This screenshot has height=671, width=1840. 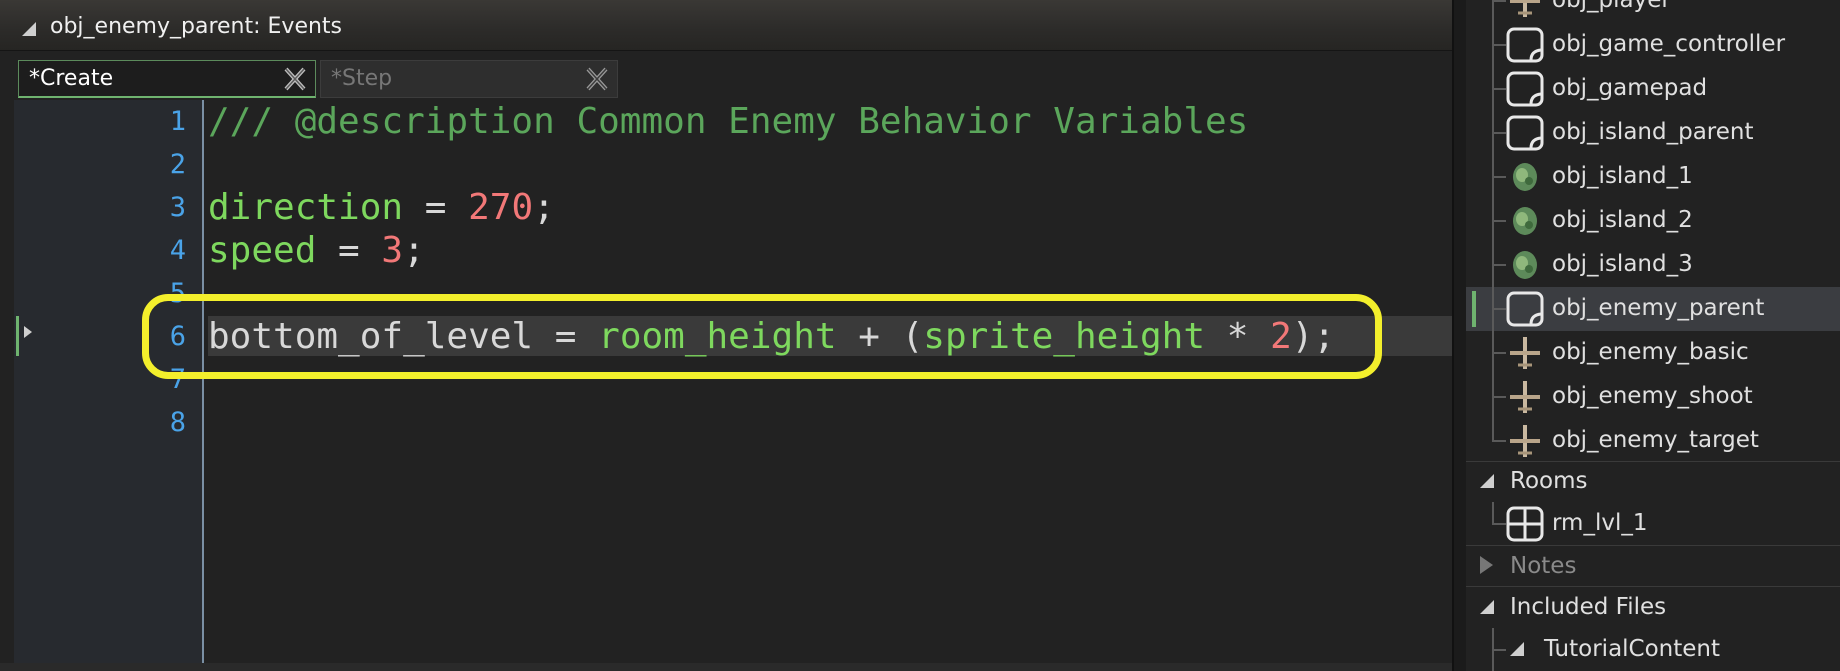 What do you see at coordinates (1622, 264) in the screenshot?
I see `tree-item-label: obj_island_3` at bounding box center [1622, 264].